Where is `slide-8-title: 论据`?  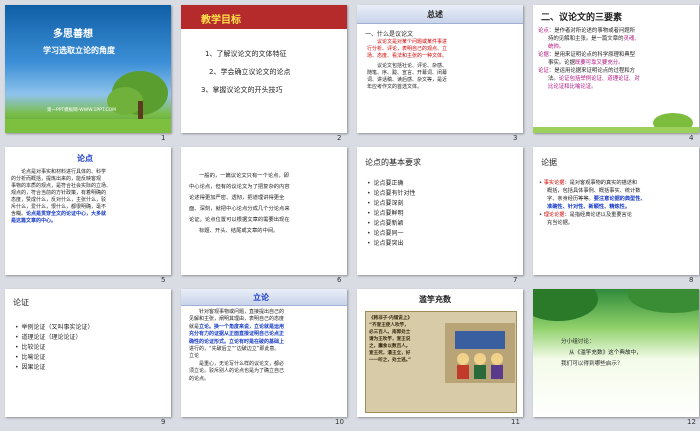 slide-8-title: 论据 is located at coordinates (549, 162).